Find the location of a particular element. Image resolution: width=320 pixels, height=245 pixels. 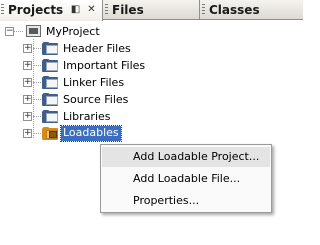

tree-row-libraries: + Libraries is located at coordinates (151, 116).